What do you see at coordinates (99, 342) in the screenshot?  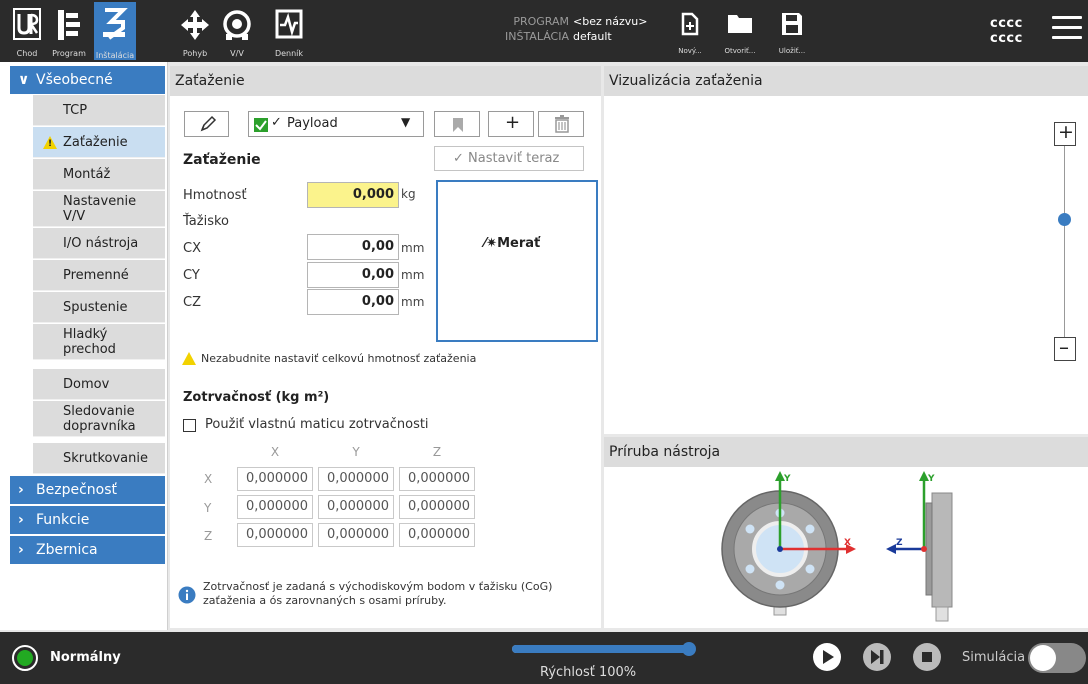 I see `sidebar-item-smooth-transition: Hladký prechod` at bounding box center [99, 342].